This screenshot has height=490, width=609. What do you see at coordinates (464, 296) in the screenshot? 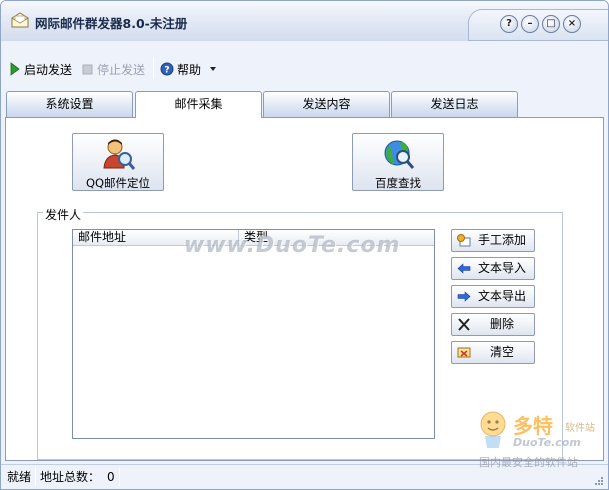
I see `arrow-right-icon` at bounding box center [464, 296].